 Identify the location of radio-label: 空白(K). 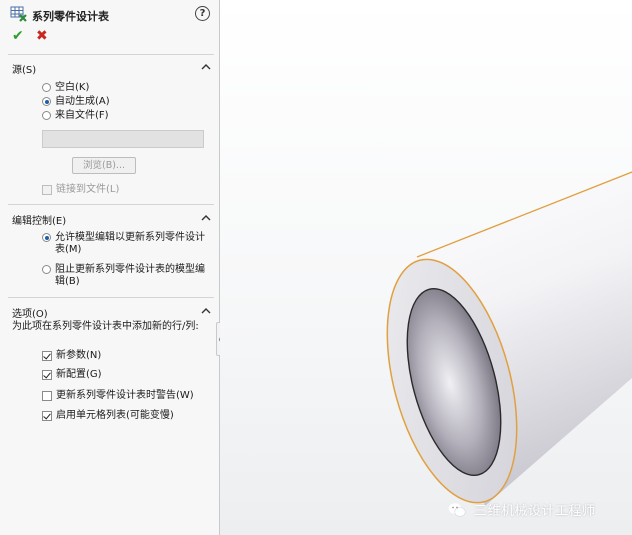
(72, 87).